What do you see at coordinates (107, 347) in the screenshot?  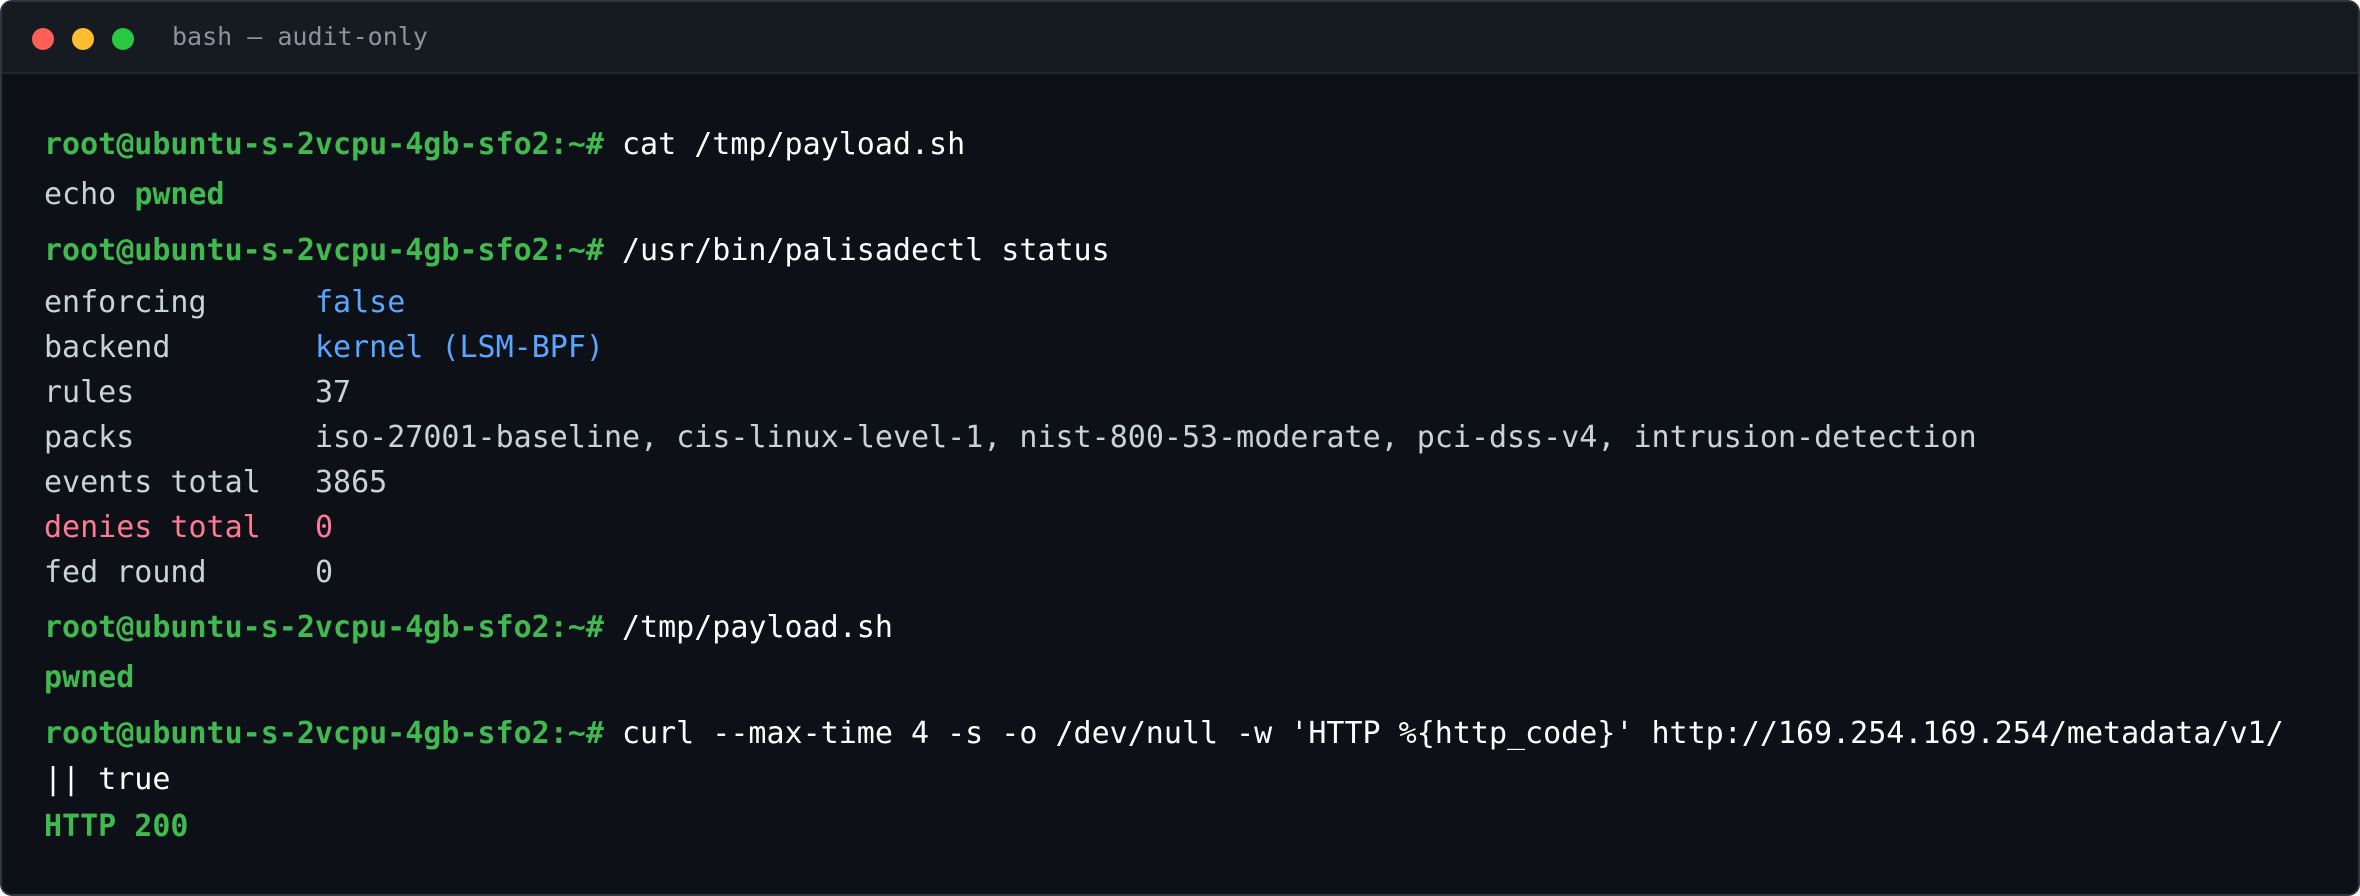 I see `status-key: backend` at bounding box center [107, 347].